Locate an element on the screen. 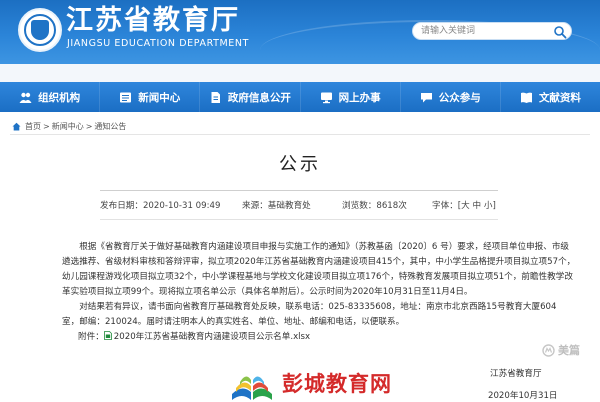  article-source: 来源：基础教育处 is located at coordinates (276, 206).